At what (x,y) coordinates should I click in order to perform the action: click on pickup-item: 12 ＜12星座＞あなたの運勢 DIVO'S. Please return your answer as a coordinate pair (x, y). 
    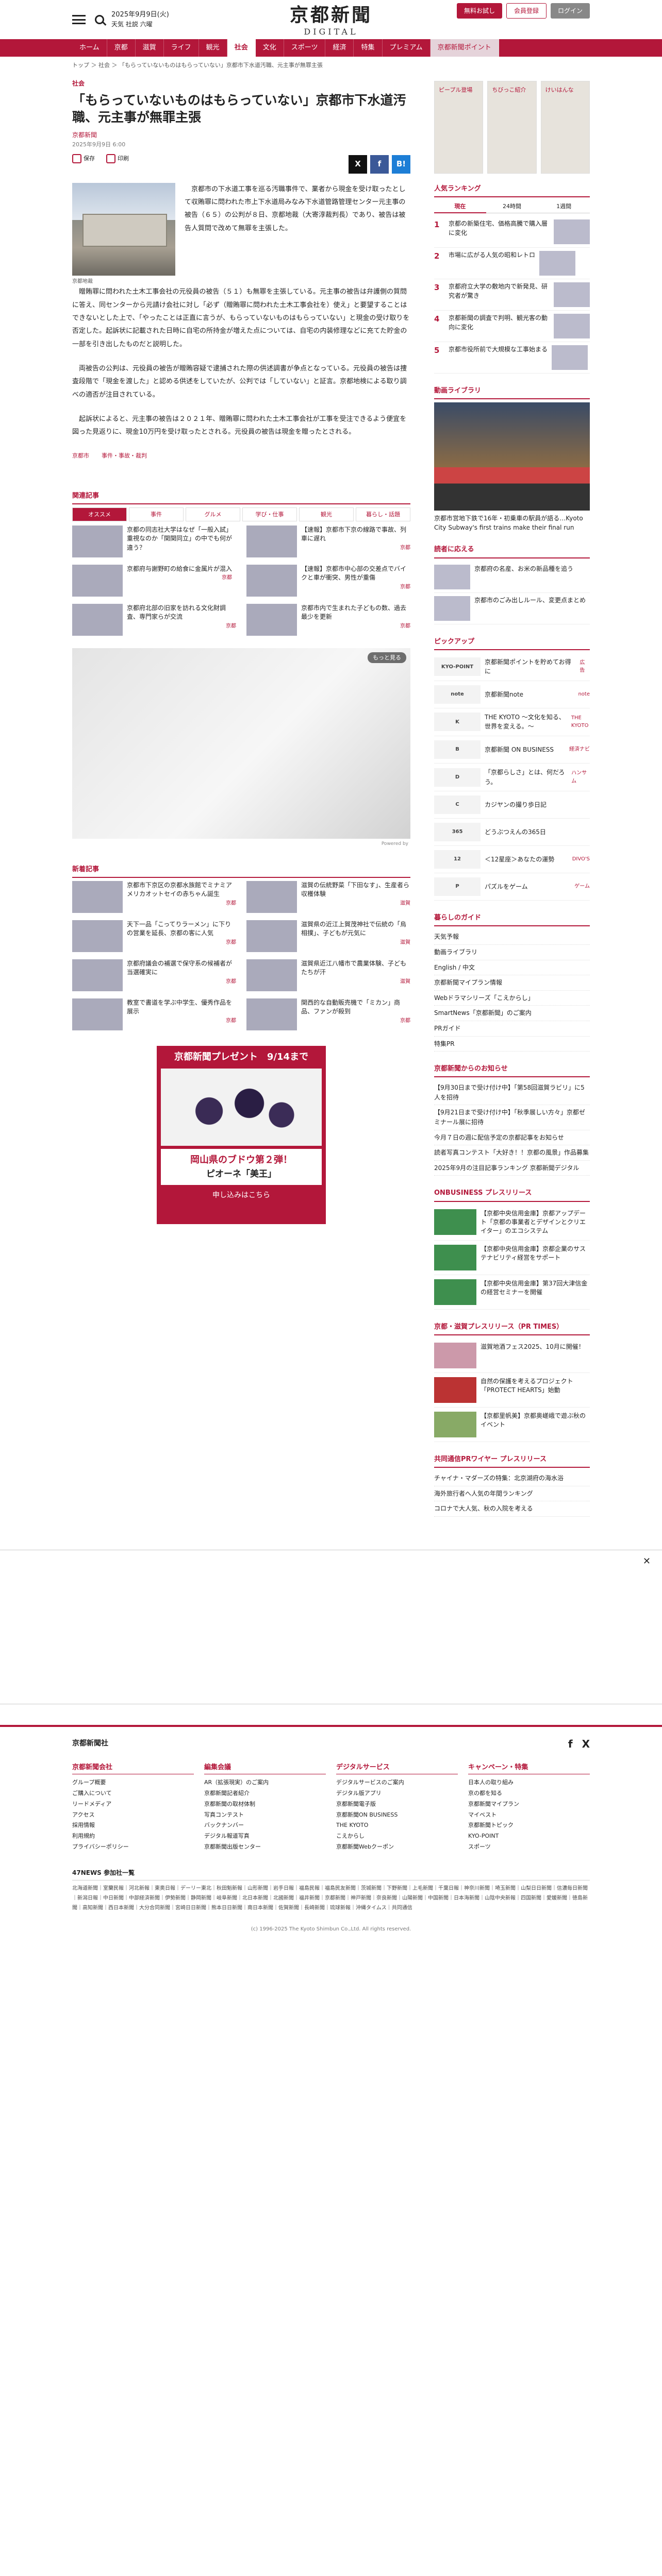
    Looking at the image, I should click on (512, 860).